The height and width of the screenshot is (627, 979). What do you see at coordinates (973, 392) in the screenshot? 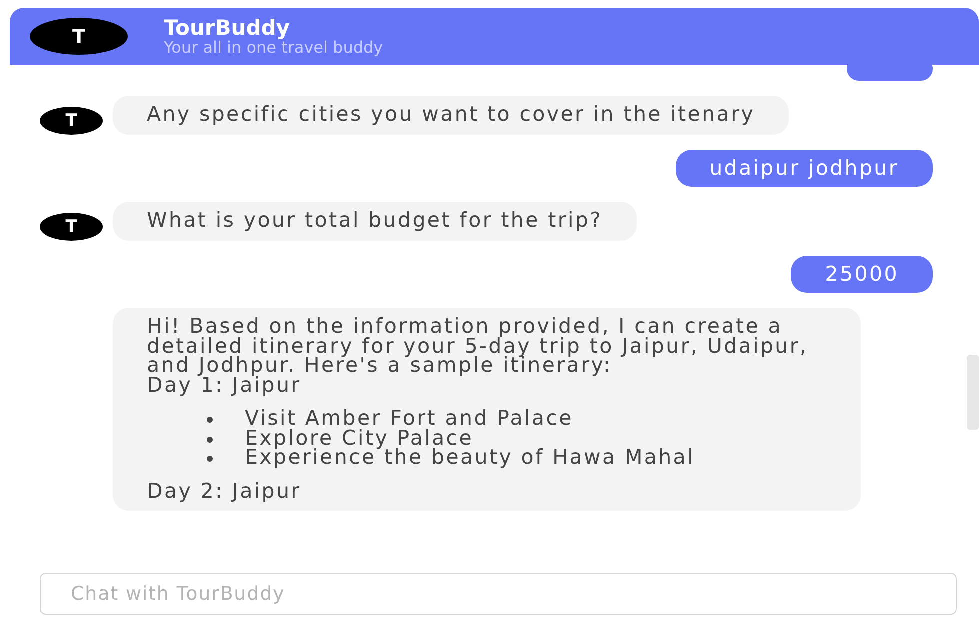
I see `scrollbar-thumb` at bounding box center [973, 392].